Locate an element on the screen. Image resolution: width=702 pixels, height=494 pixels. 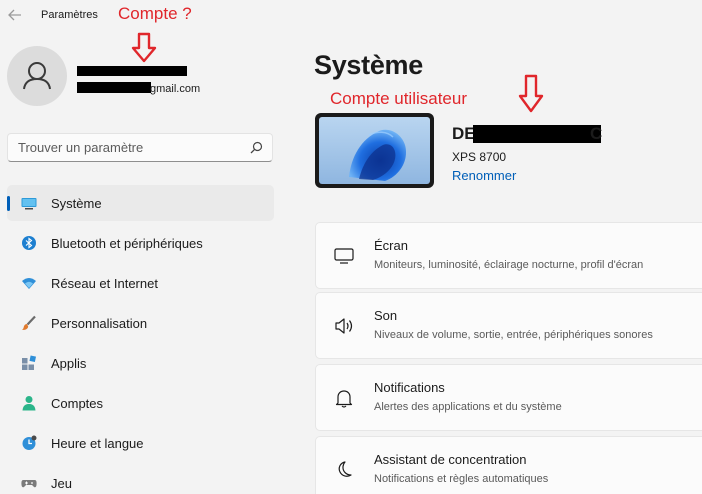
back-arrow-icon is located at coordinates (14, 15).